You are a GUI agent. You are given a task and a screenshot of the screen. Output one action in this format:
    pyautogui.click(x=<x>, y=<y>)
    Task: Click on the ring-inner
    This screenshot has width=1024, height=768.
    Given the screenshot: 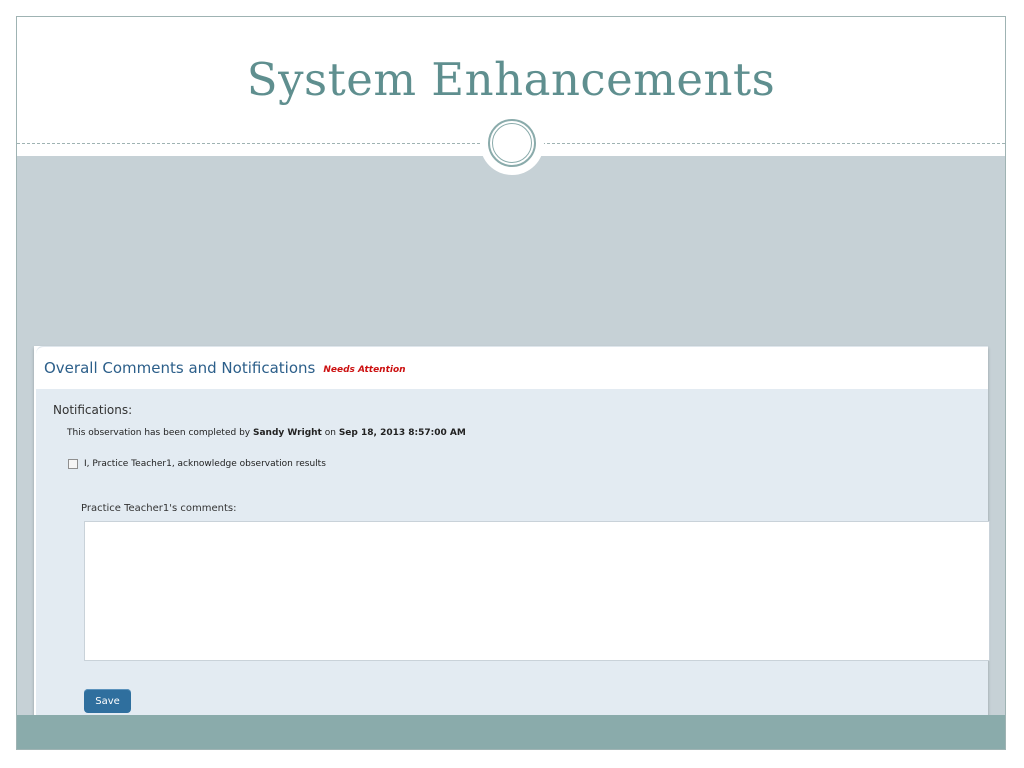 What is the action you would take?
    pyautogui.click(x=512, y=143)
    